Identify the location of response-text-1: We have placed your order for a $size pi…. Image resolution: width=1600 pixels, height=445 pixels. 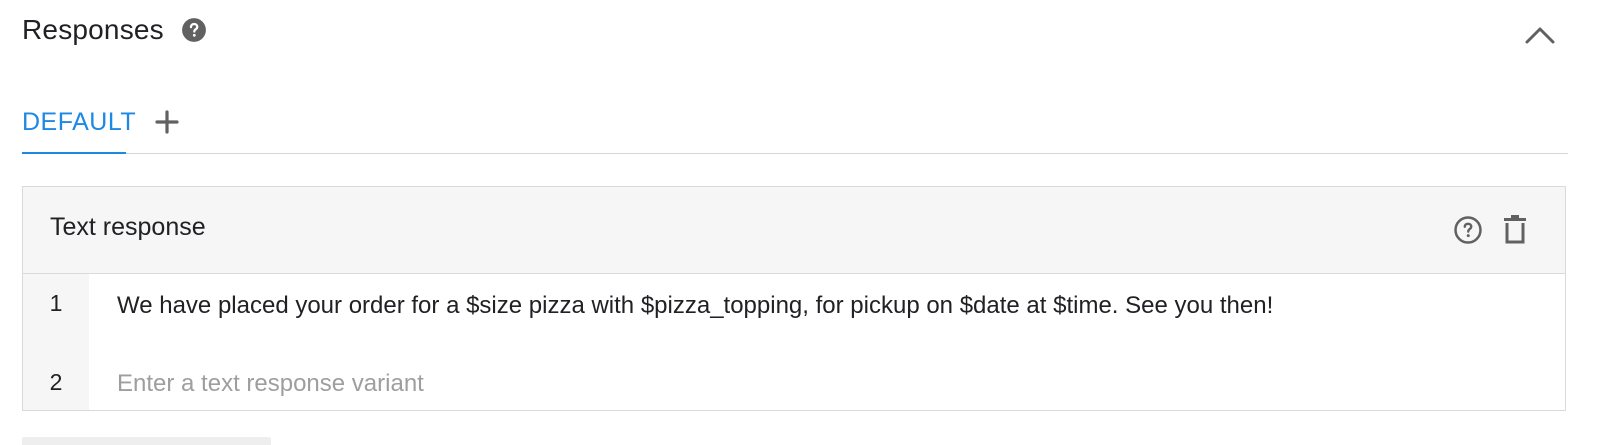
(695, 306).